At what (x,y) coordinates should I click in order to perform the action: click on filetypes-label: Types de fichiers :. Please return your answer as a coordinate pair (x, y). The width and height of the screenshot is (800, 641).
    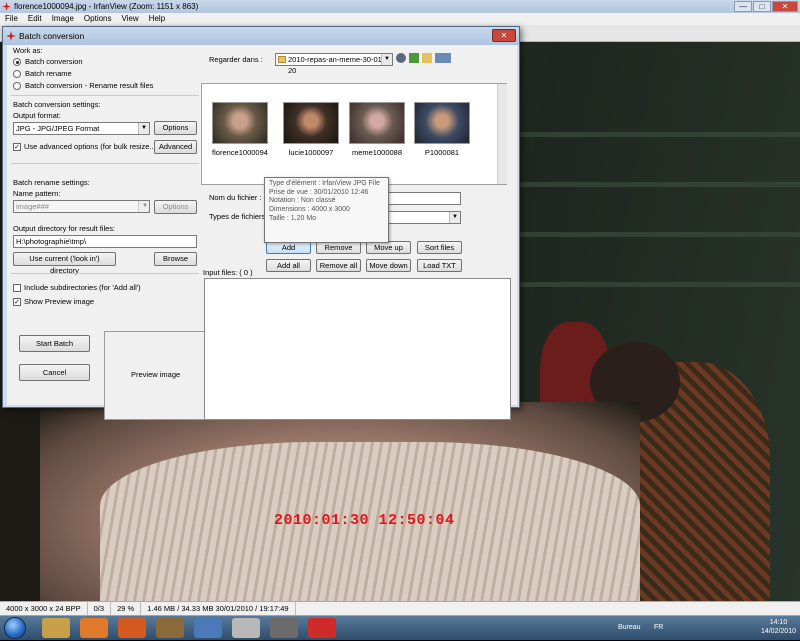
    Looking at the image, I should click on (239, 216).